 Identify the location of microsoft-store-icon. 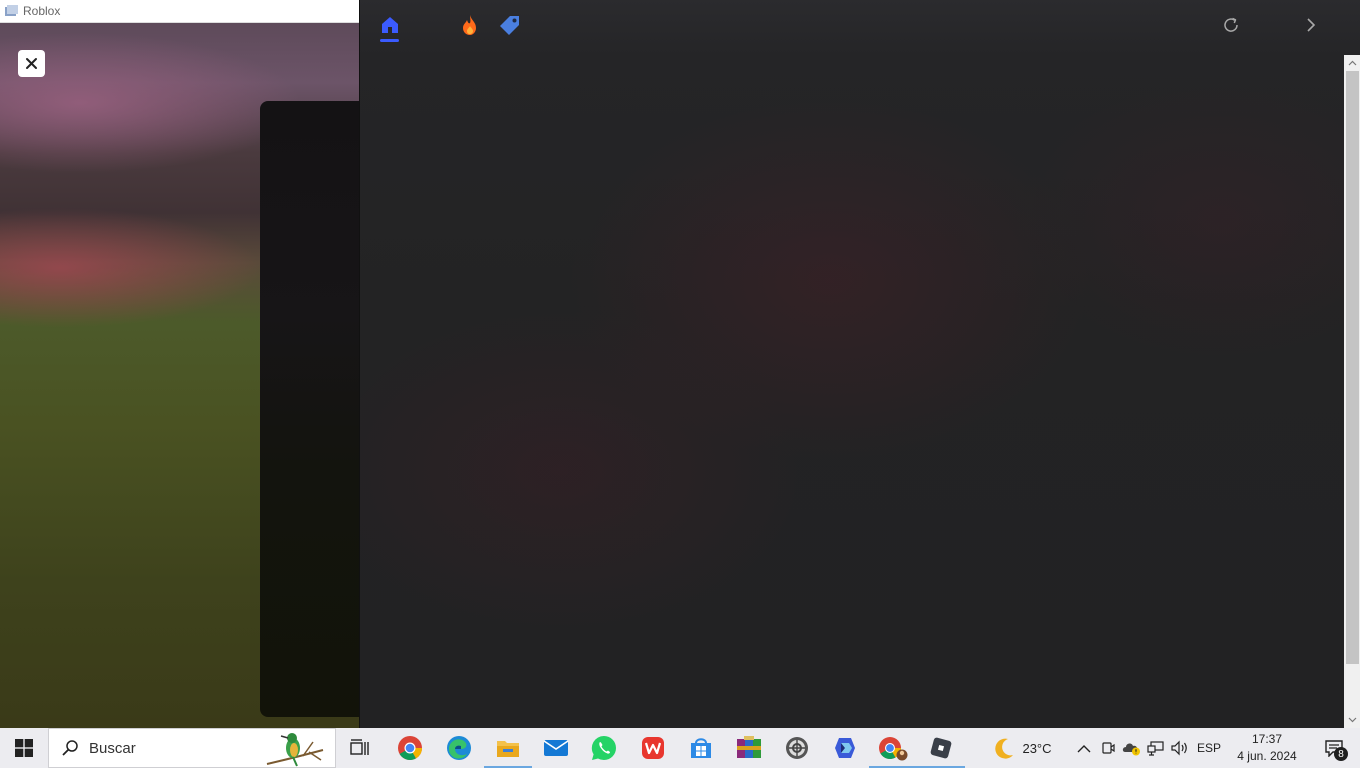
(701, 748).